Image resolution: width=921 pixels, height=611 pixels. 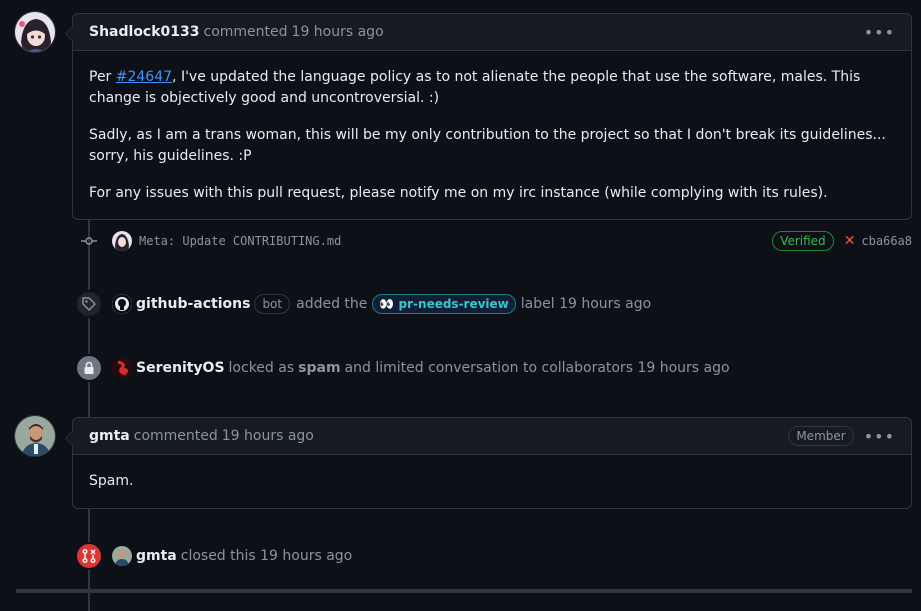 What do you see at coordinates (122, 368) in the screenshot?
I see `serenityos-avatar` at bounding box center [122, 368].